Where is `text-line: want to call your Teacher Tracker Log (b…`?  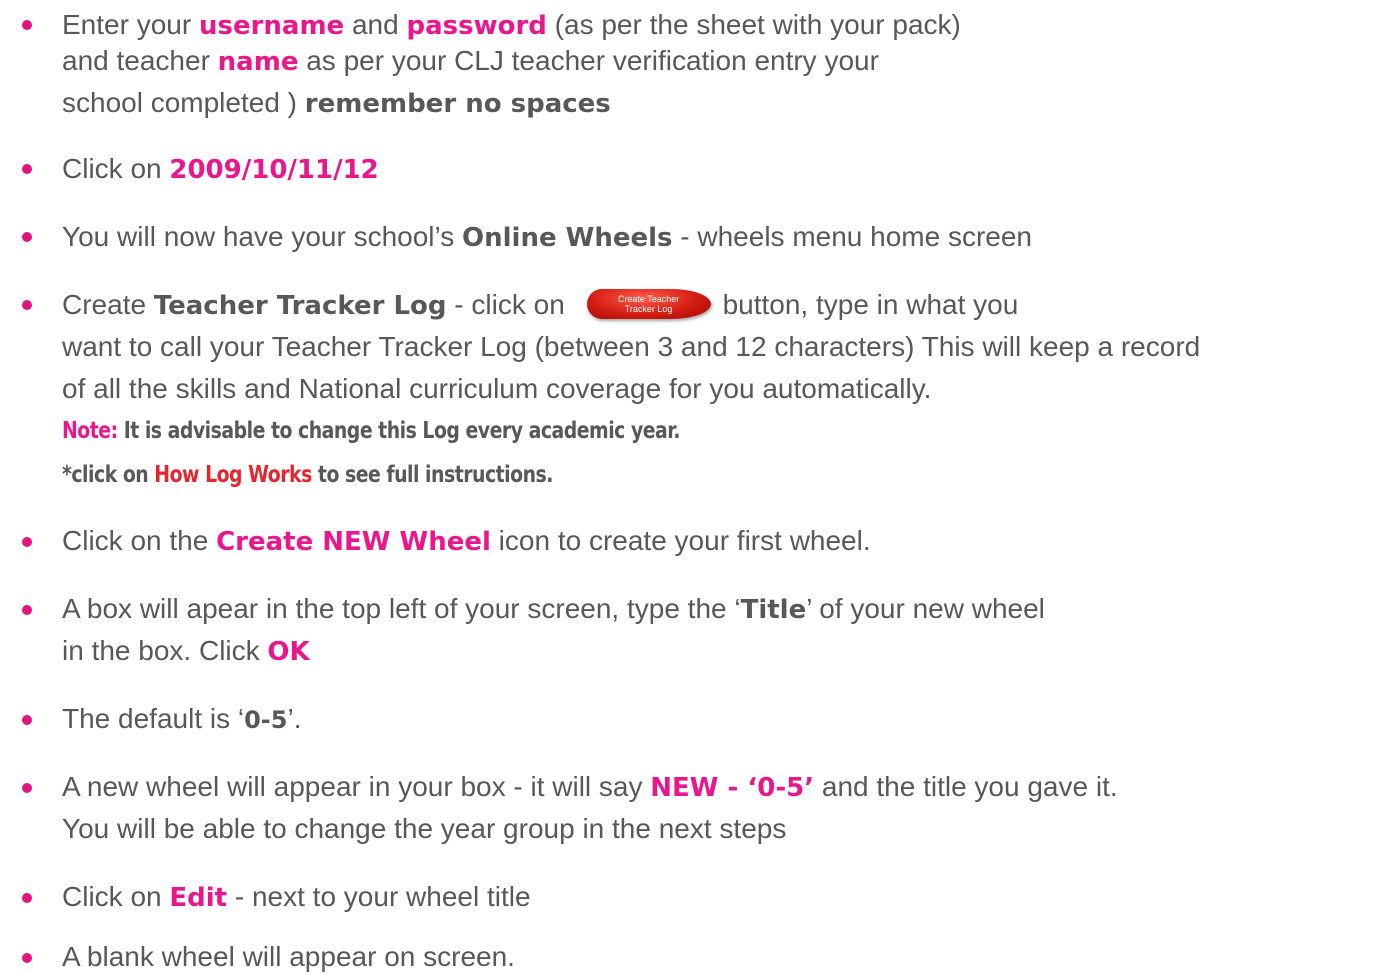
text-line: want to call your Teacher Tracker Log (b… is located at coordinates (631, 346).